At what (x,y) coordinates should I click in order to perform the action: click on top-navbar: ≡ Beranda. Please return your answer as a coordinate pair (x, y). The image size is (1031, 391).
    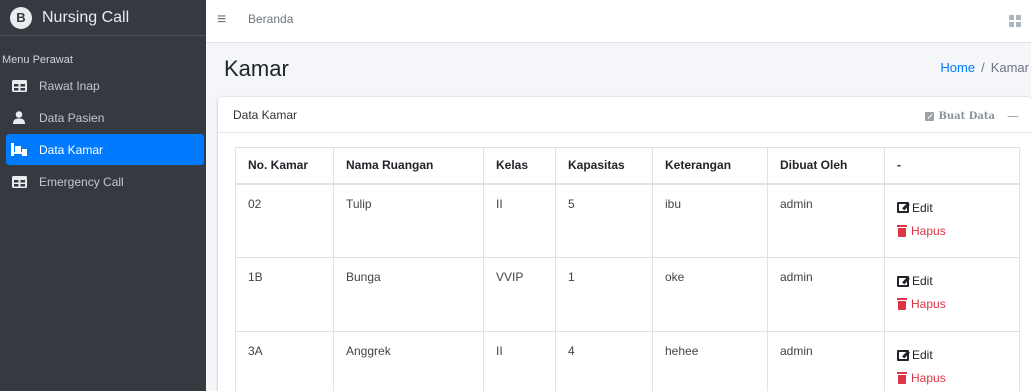
    Looking at the image, I should click on (618, 21).